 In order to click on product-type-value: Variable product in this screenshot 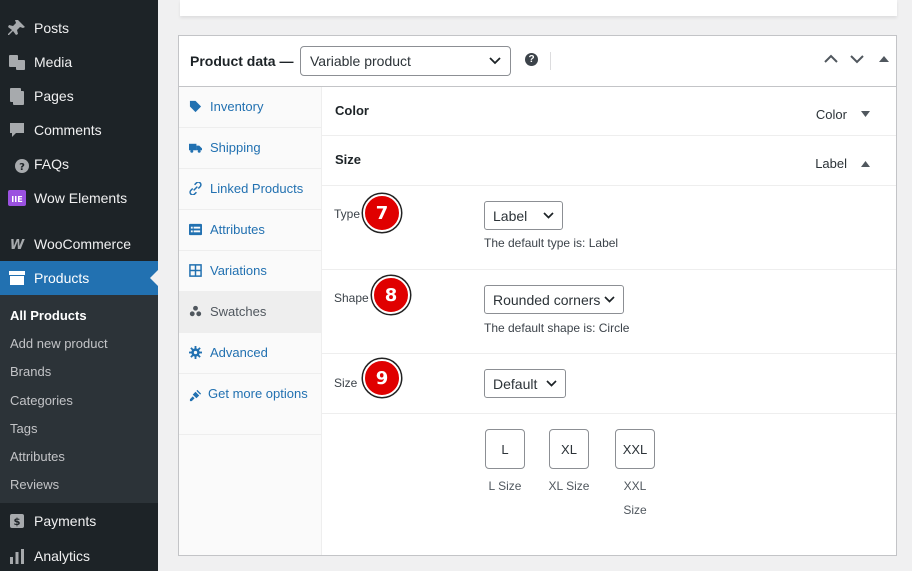, I will do `click(360, 61)`.